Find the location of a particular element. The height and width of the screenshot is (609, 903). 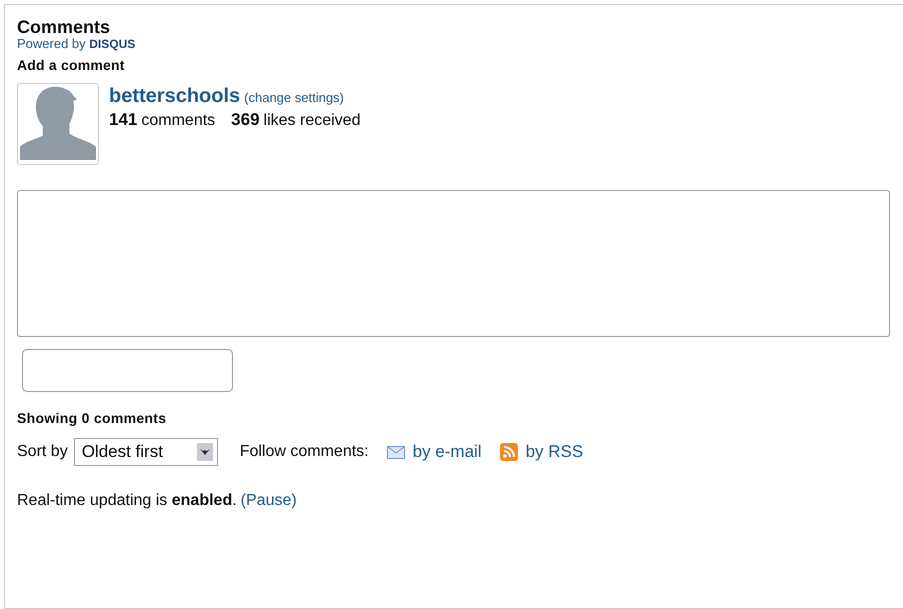

rss-follow-link: by RSS is located at coordinates (555, 452).